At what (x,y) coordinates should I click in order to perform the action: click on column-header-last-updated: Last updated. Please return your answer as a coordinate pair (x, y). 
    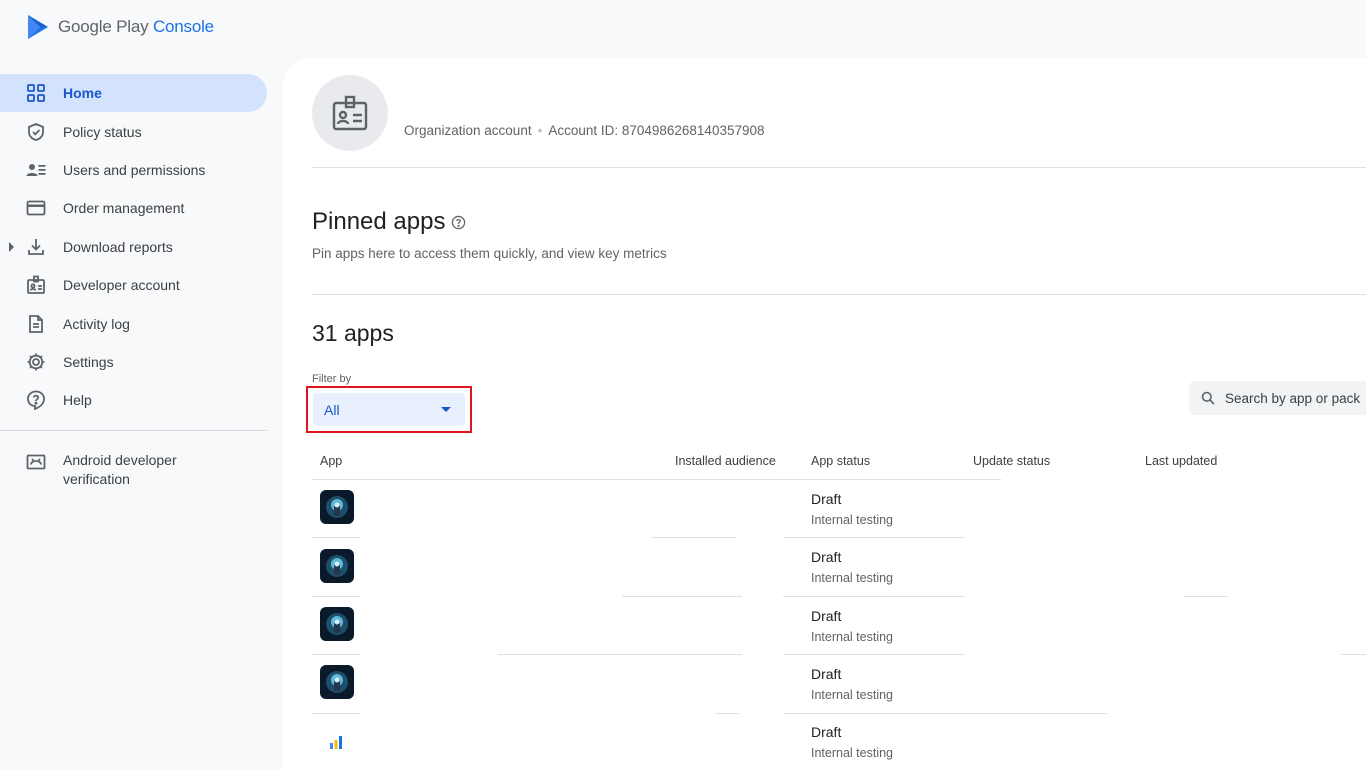
    Looking at the image, I should click on (1181, 461).